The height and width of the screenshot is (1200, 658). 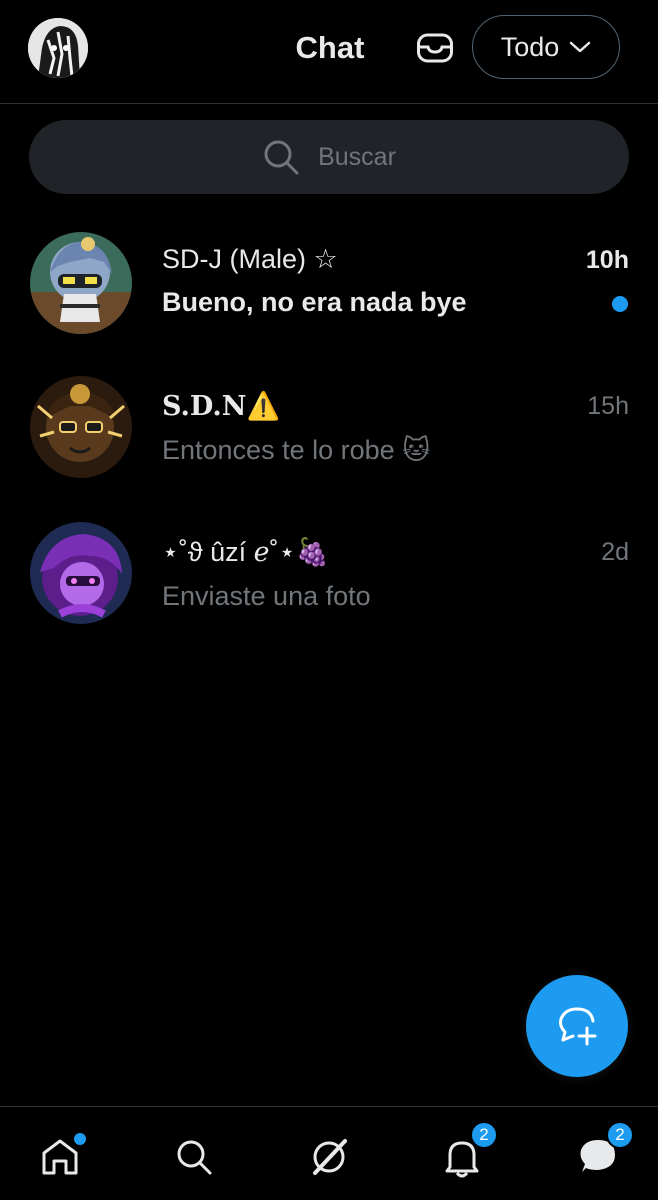 I want to click on page-title: Chat, so click(x=330, y=47).